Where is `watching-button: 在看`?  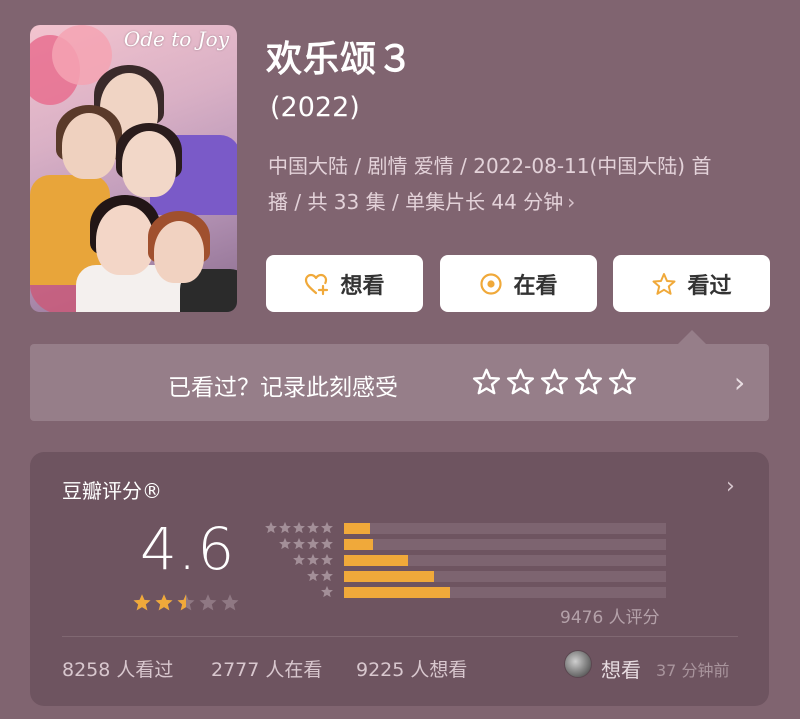
watching-button: 在看 is located at coordinates (518, 283).